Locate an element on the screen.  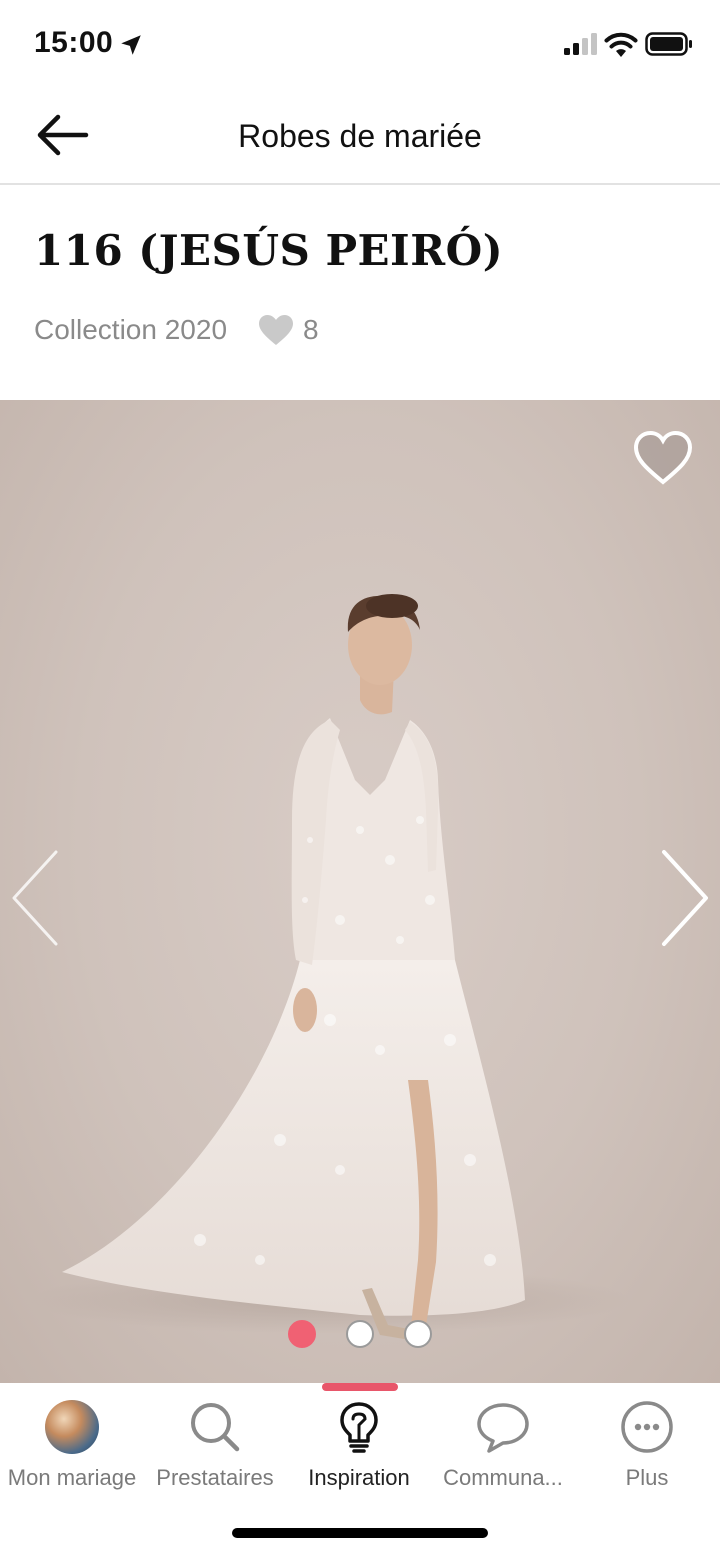
more-dots-icon is located at coordinates (647, 1427).